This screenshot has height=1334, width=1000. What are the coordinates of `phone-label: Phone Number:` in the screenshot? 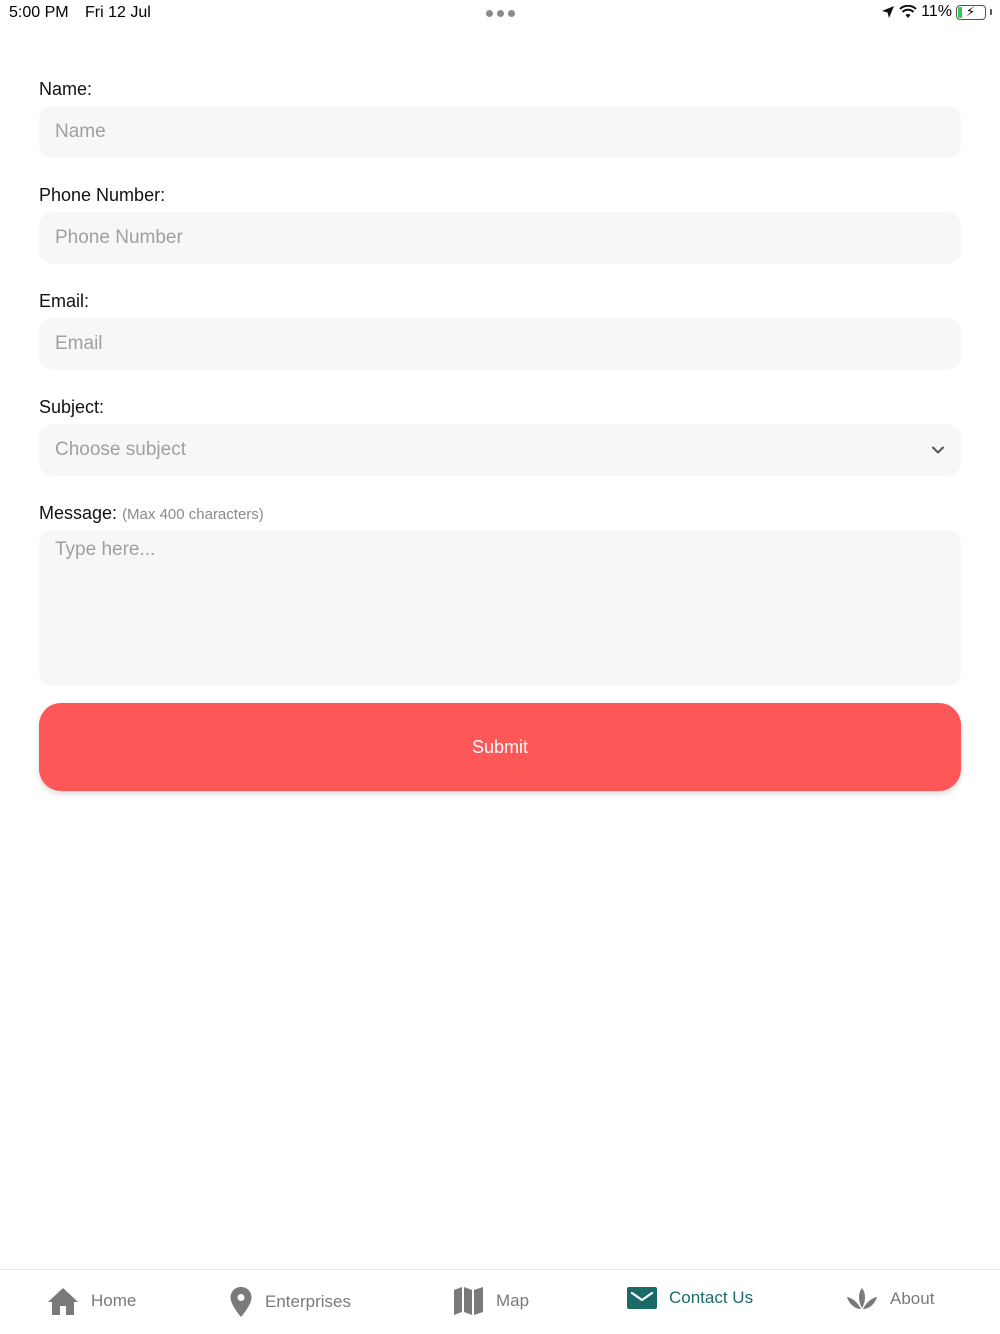 It's located at (102, 195).